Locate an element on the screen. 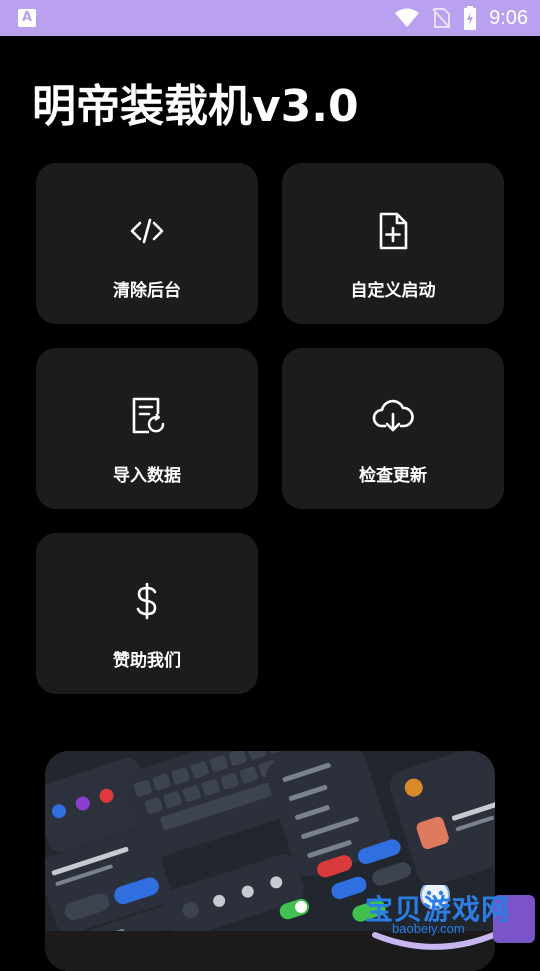  custom-launch-button: 自定义启动 is located at coordinates (393, 243).